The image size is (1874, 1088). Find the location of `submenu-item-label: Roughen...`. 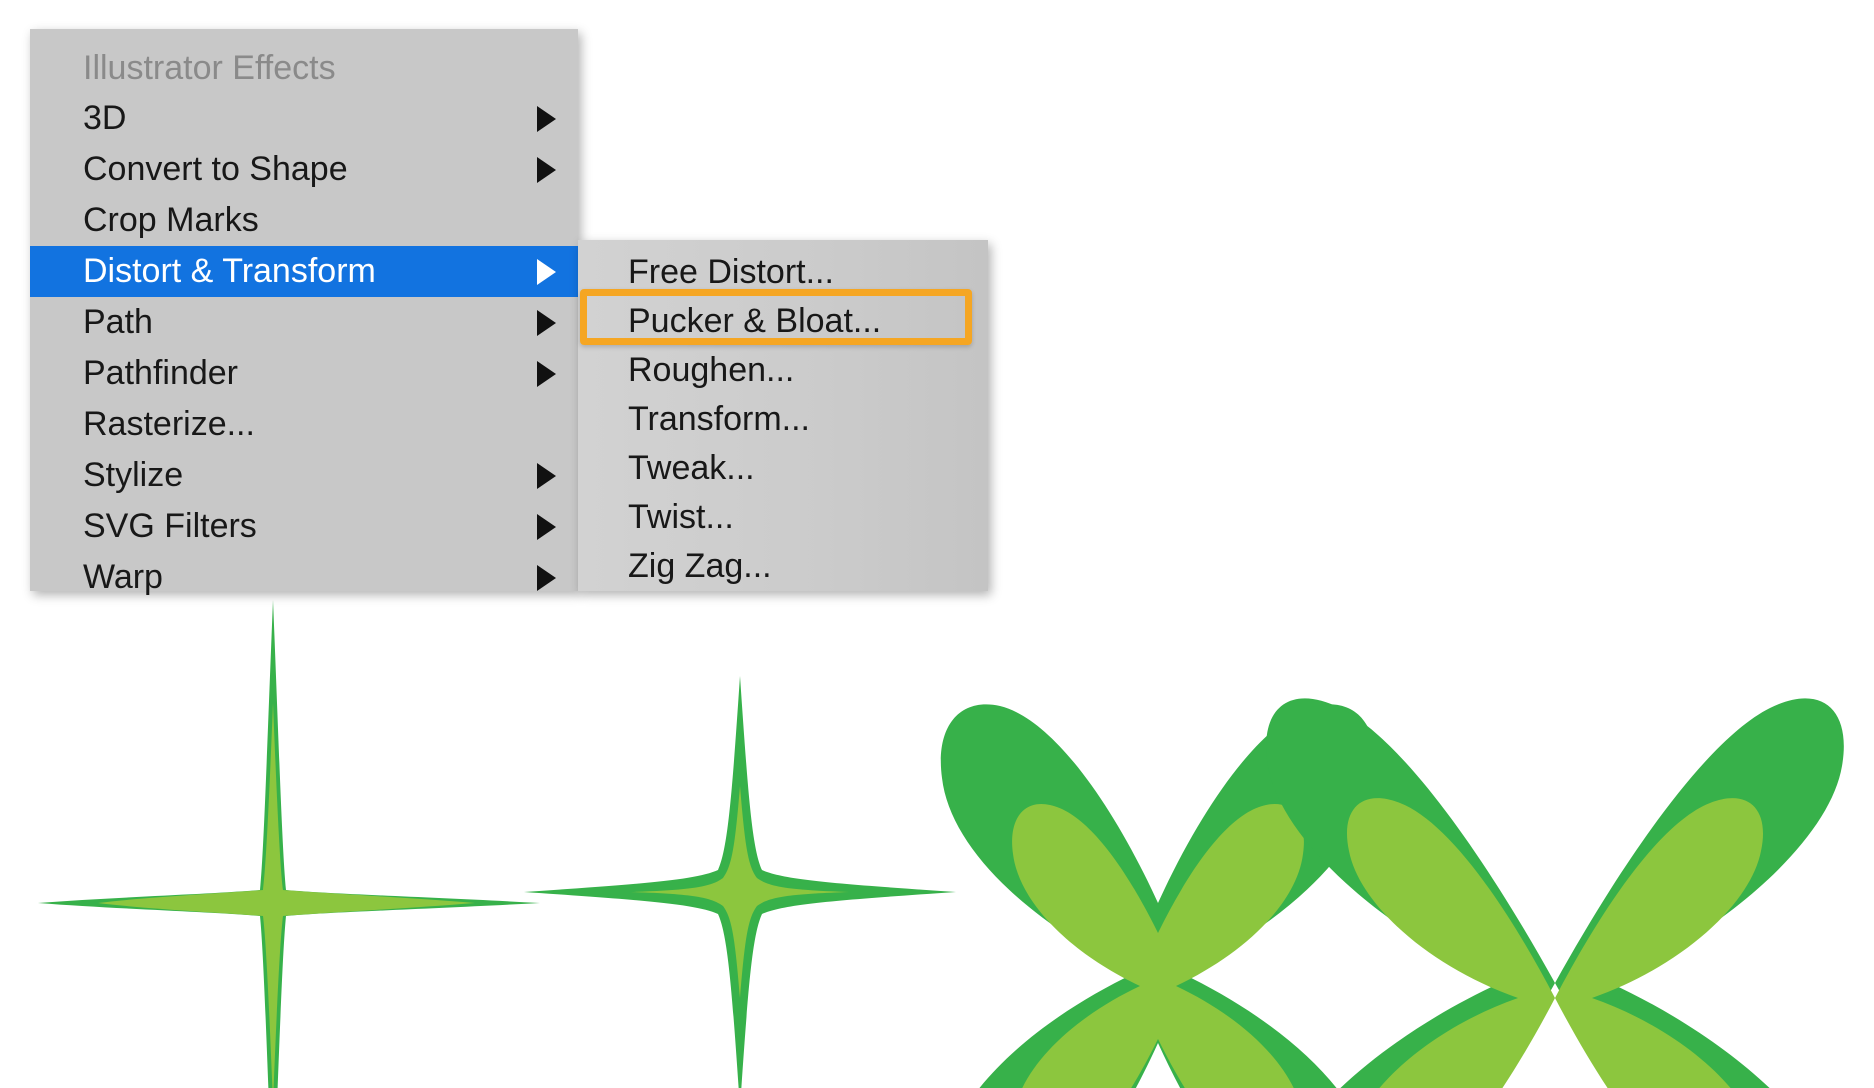

submenu-item-label: Roughen... is located at coordinates (711, 370).